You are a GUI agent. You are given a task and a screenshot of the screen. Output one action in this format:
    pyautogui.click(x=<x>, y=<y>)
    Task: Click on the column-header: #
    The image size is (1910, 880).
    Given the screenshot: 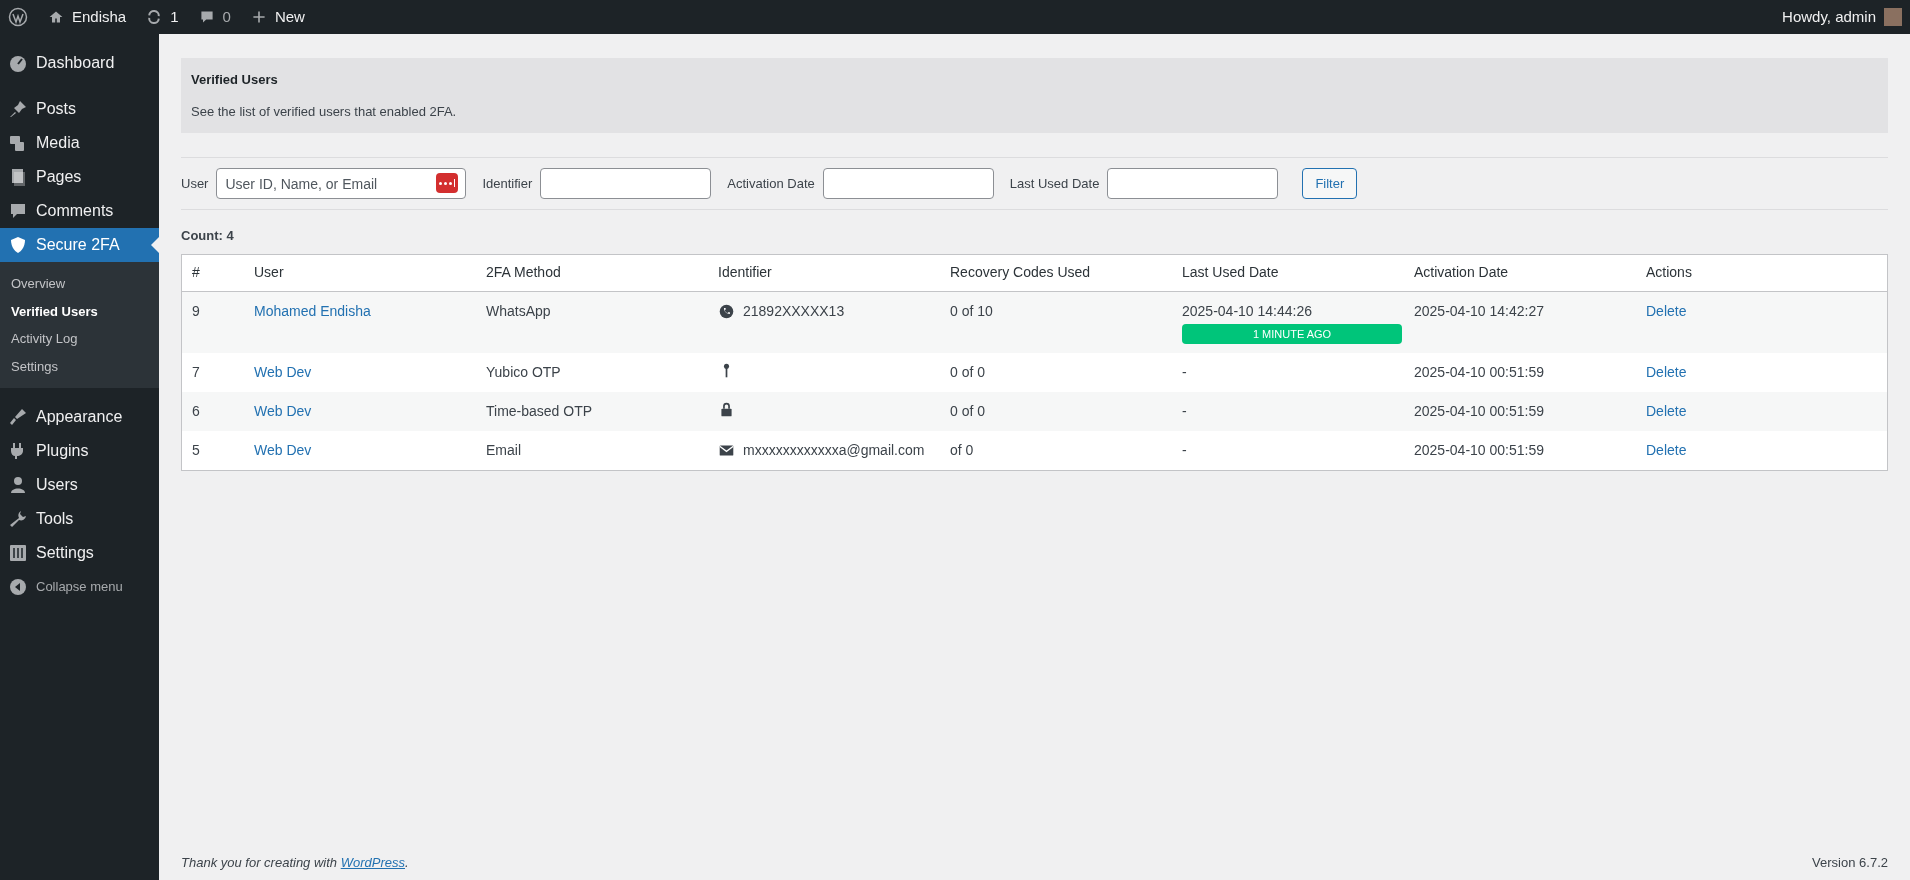 What is the action you would take?
    pyautogui.click(x=196, y=272)
    